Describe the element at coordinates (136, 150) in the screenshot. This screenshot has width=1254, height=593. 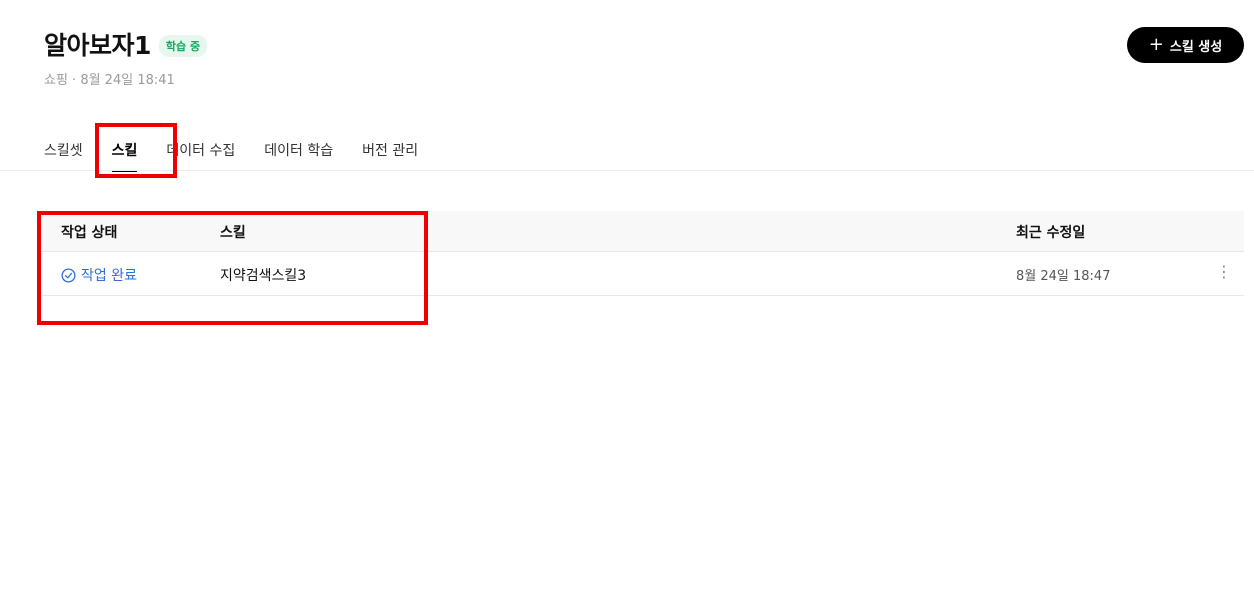
I see `highlight-box-tab` at that location.